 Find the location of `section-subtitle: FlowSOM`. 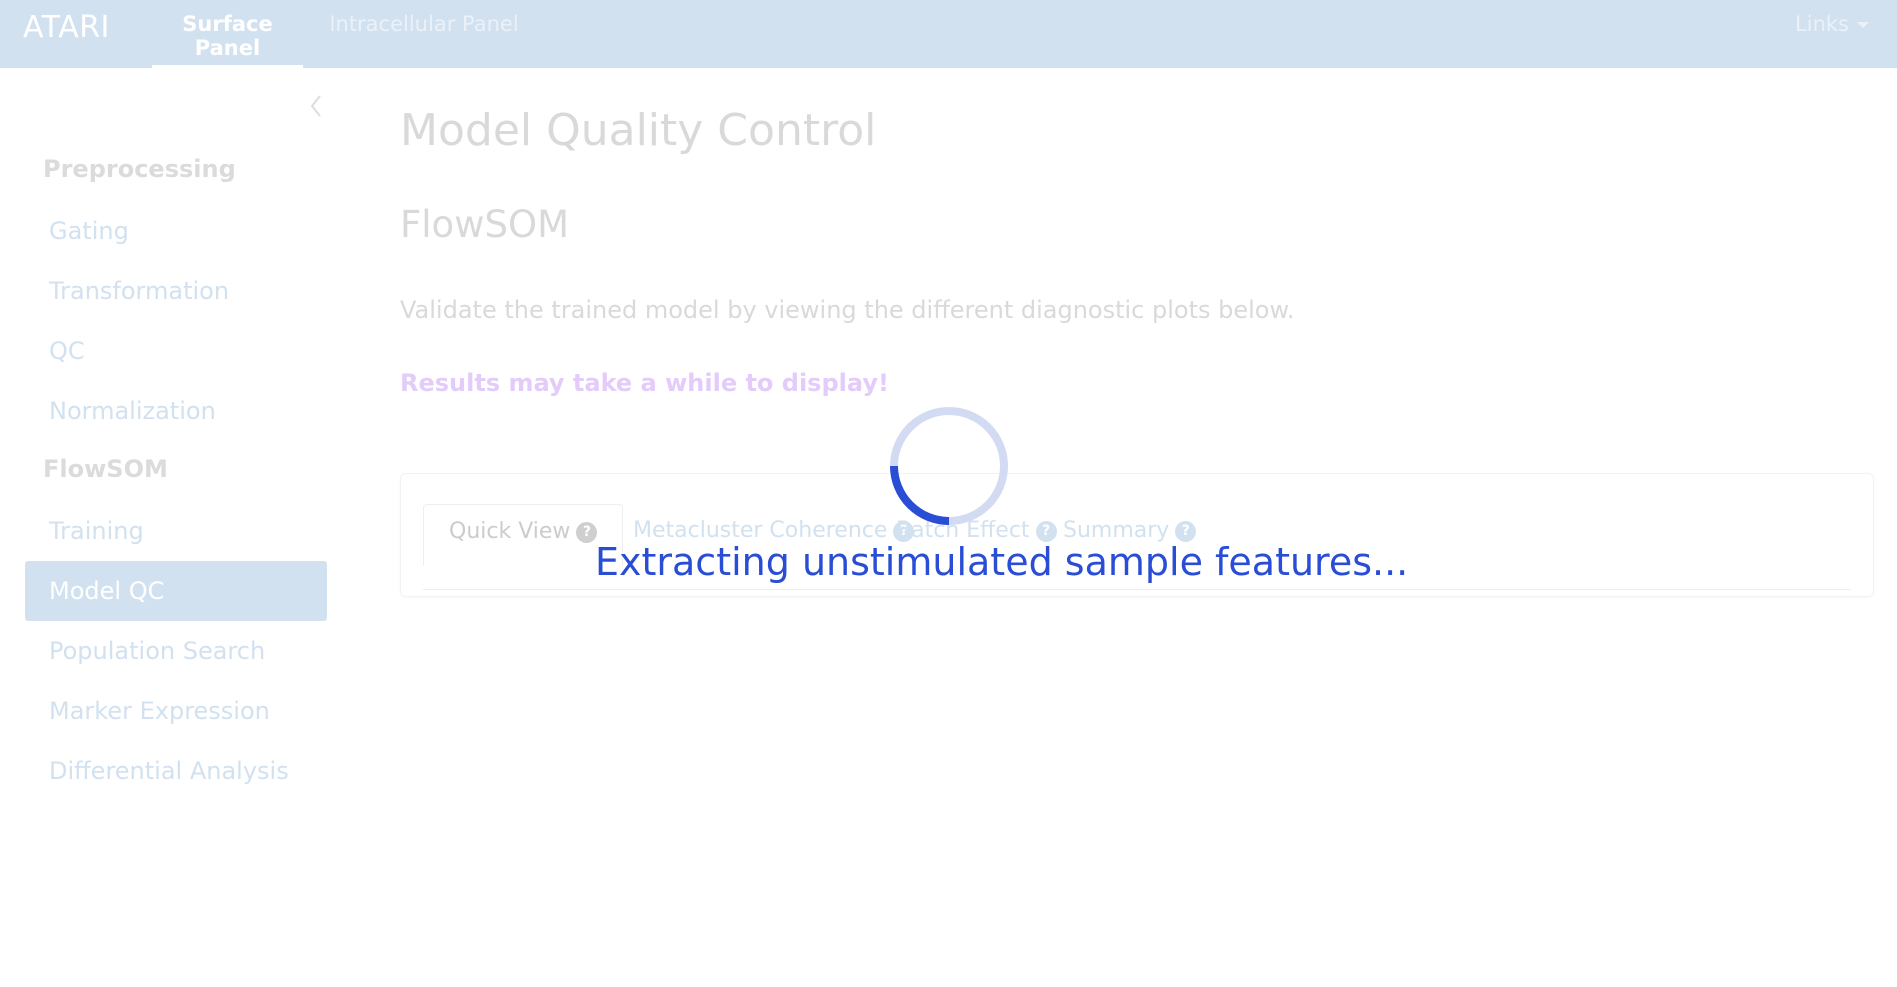

section-subtitle: FlowSOM is located at coordinates (484, 224).